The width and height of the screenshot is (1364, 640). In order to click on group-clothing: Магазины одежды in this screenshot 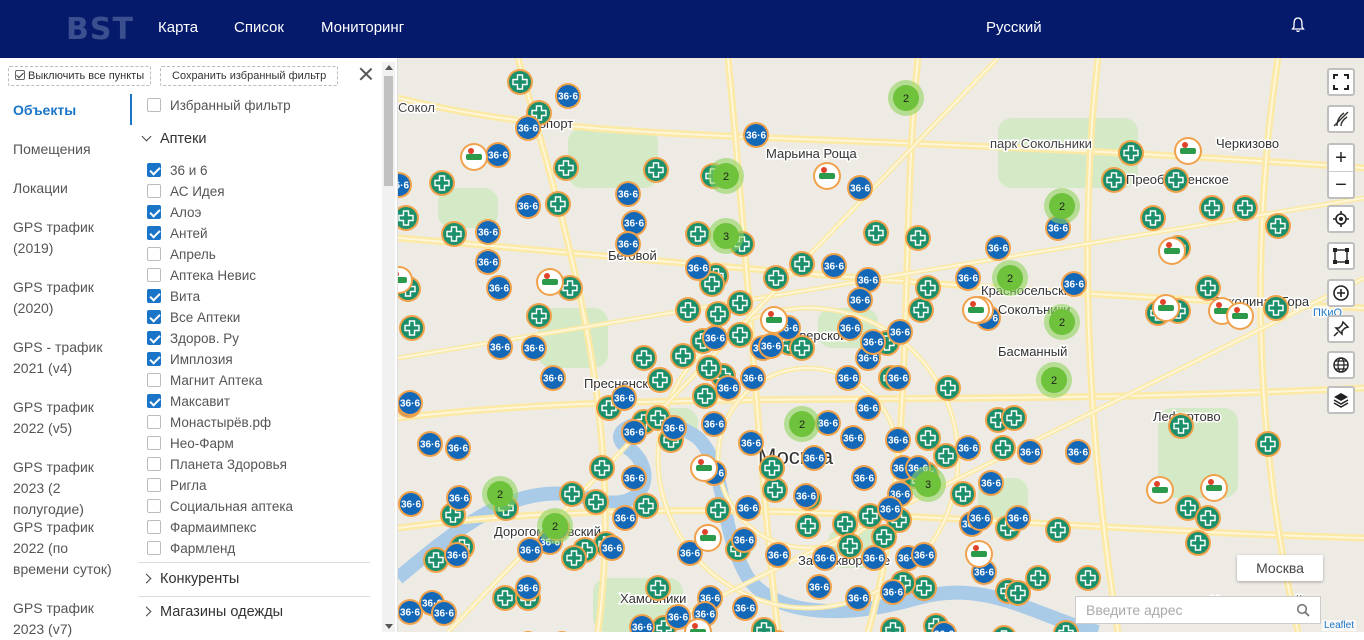, I will do `click(212, 612)`.